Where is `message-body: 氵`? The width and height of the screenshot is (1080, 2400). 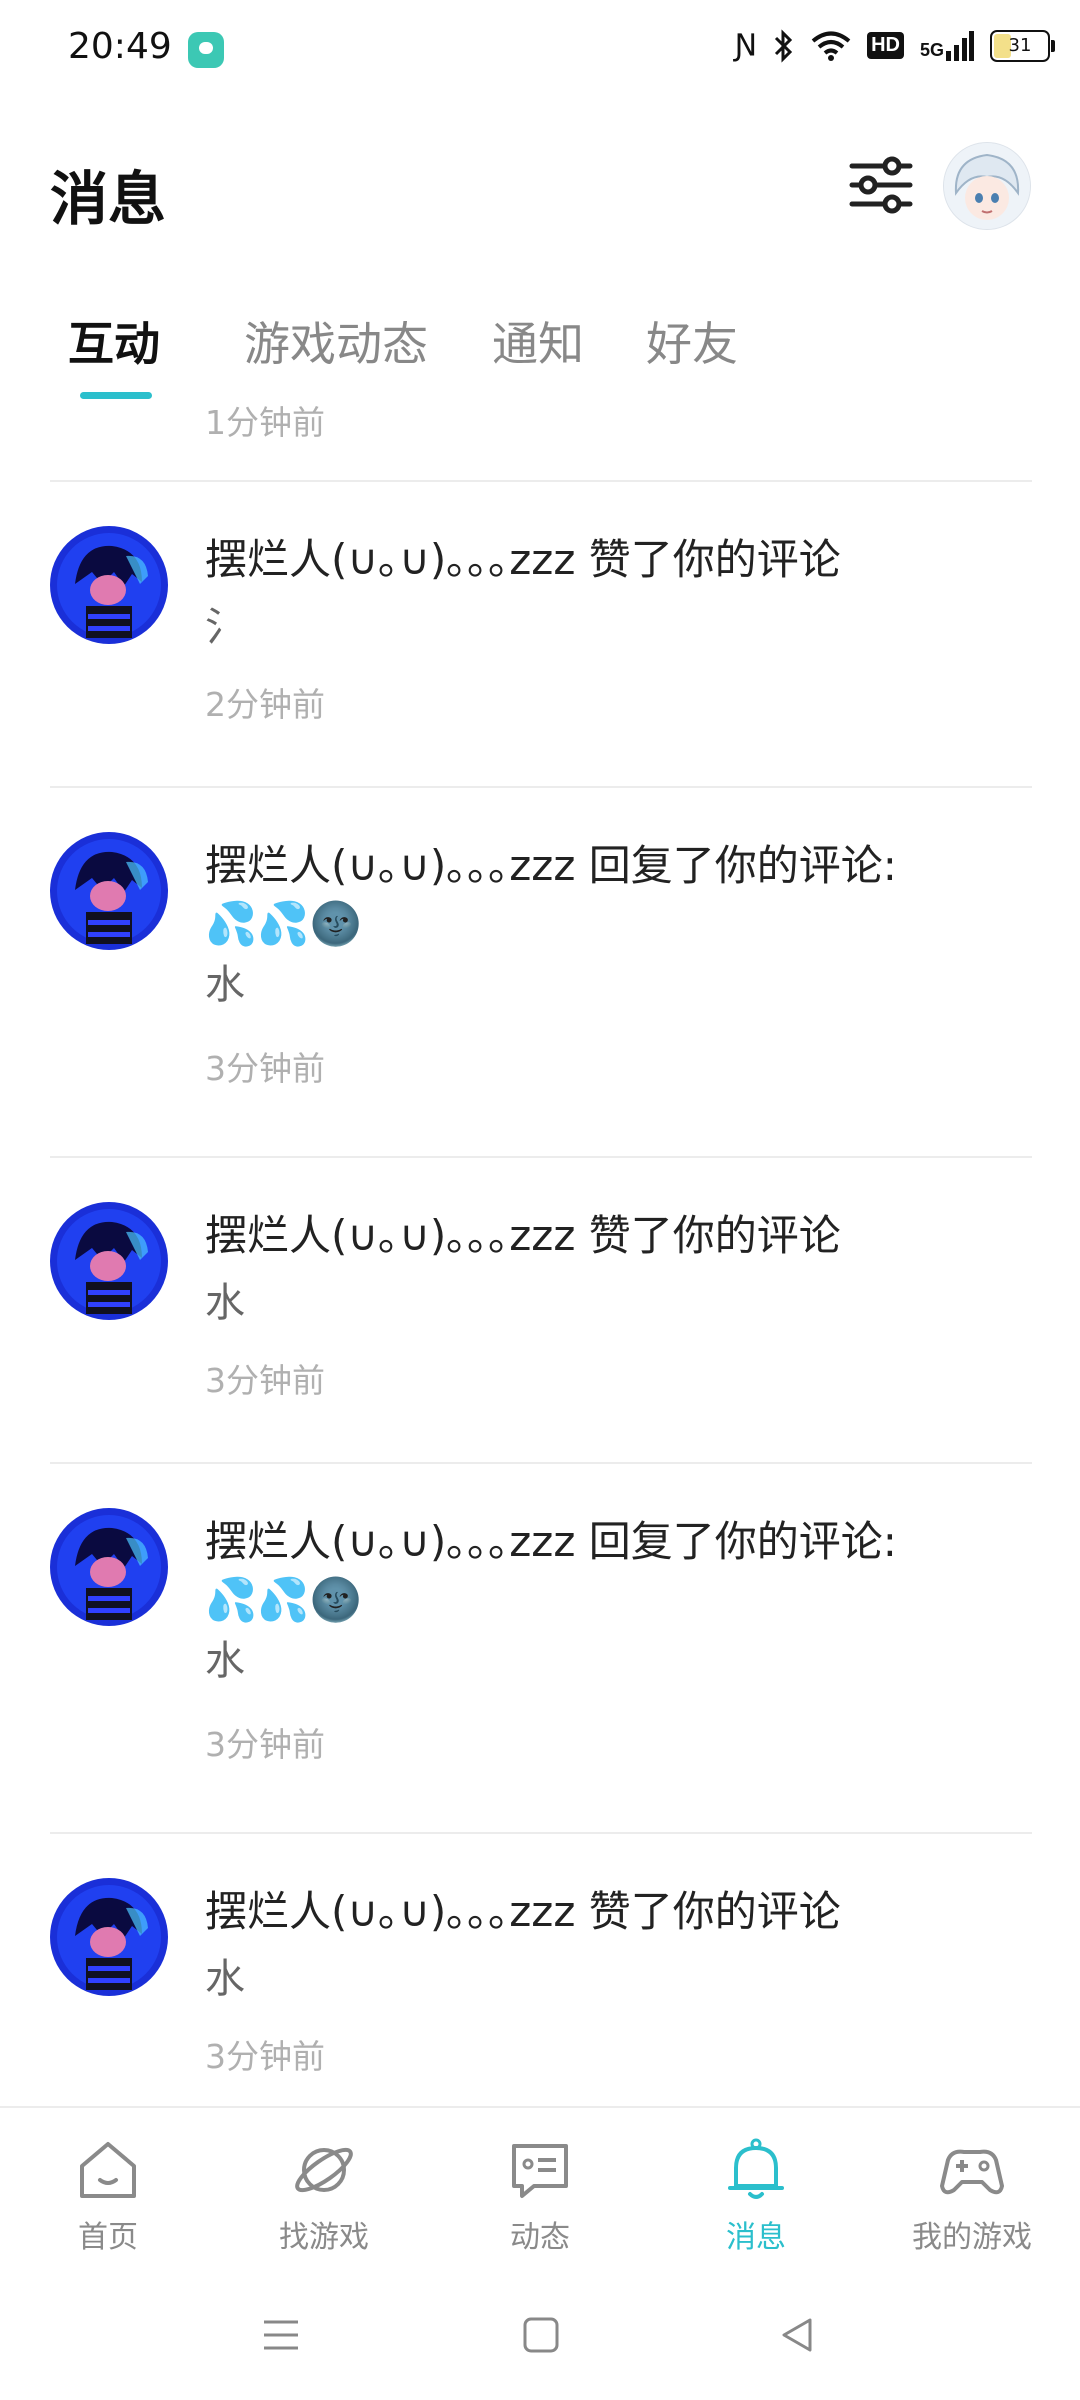
message-body: 氵 is located at coordinates (225, 627).